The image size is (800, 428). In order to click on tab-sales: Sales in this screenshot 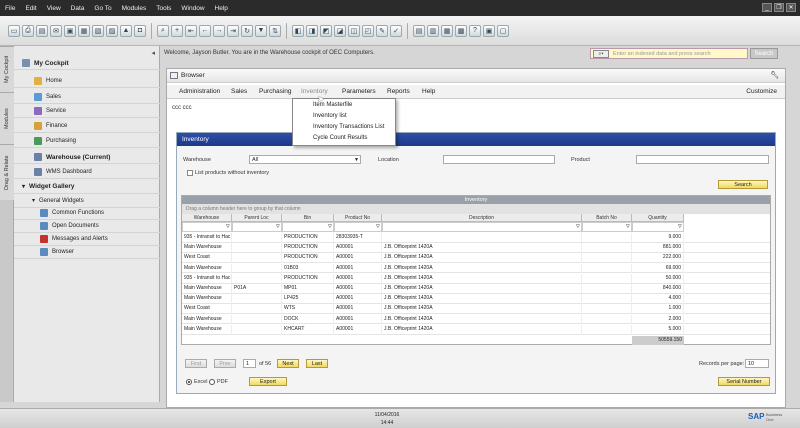, I will do `click(239, 91)`.